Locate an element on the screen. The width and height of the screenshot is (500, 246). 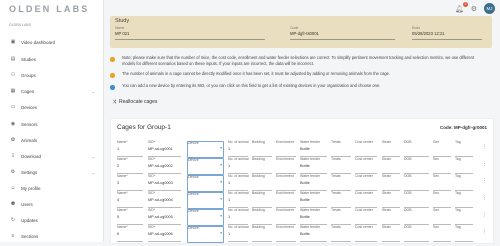
sidebar-item-settings: ⚙ Settings ⌄ is located at coordinates (51, 172).